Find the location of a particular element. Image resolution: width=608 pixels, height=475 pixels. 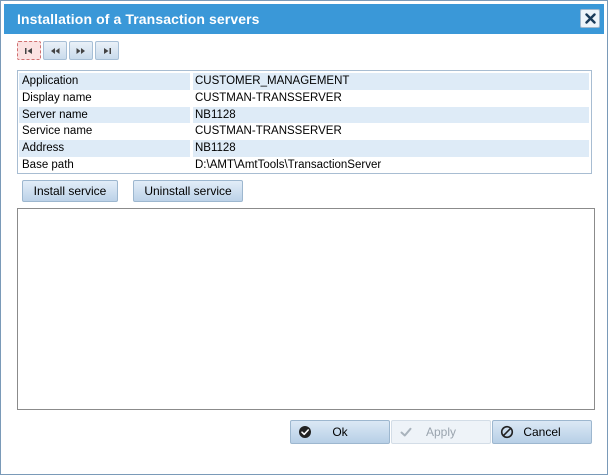

cancel-button: Cancel is located at coordinates (542, 432).